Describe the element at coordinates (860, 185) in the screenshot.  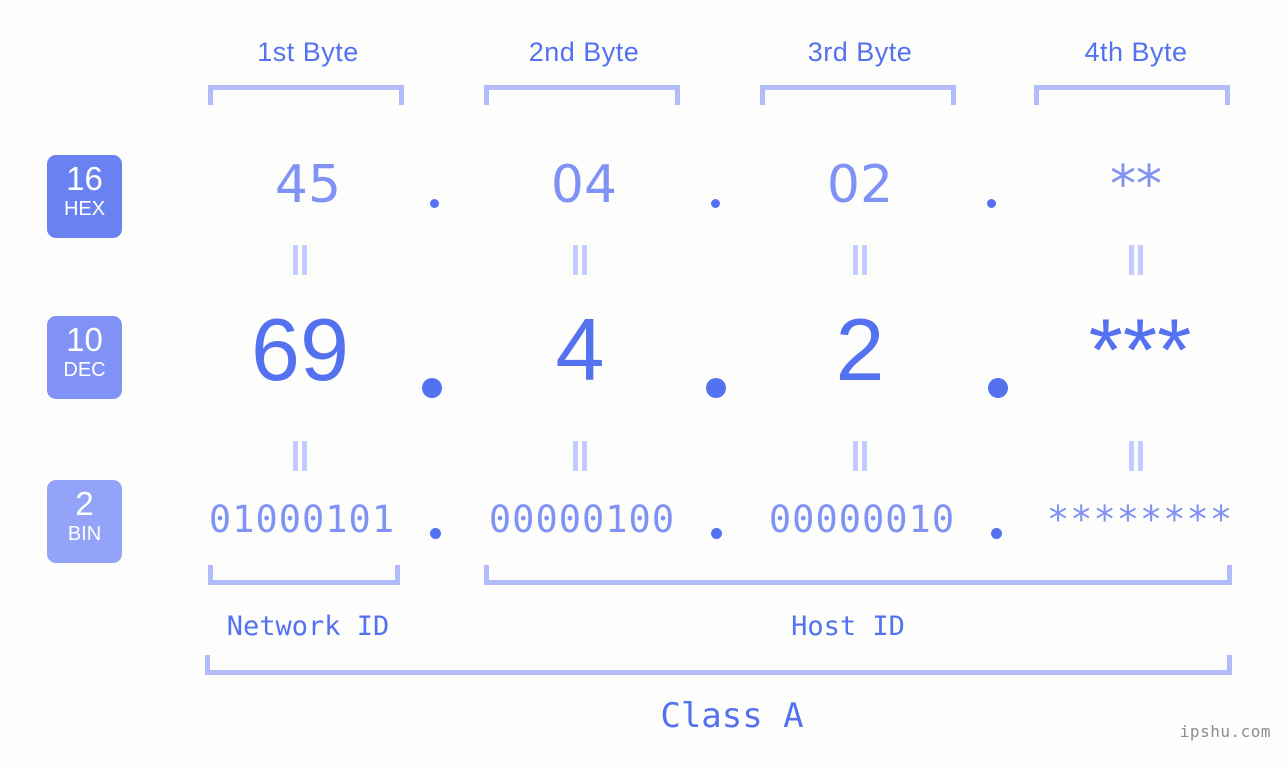
I see `hex-byte-3: 02` at that location.